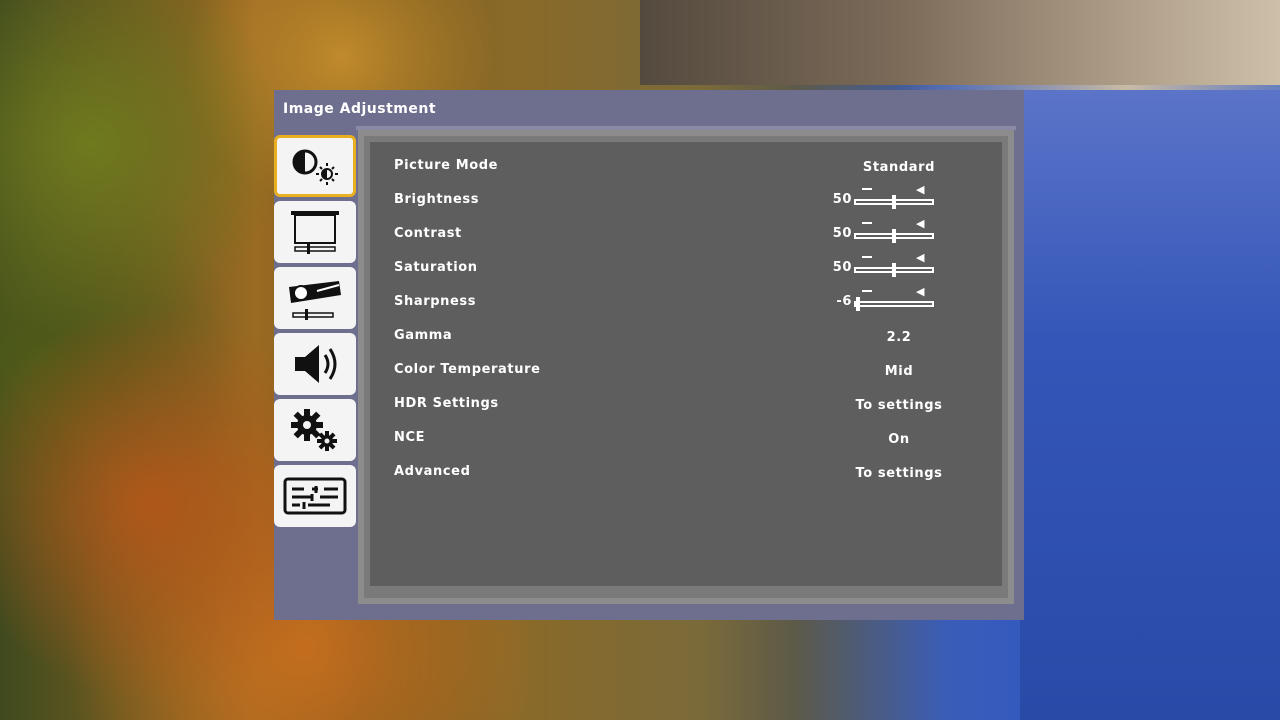 This screenshot has width=1280, height=720. I want to click on row-value: 2.2, so click(899, 337).